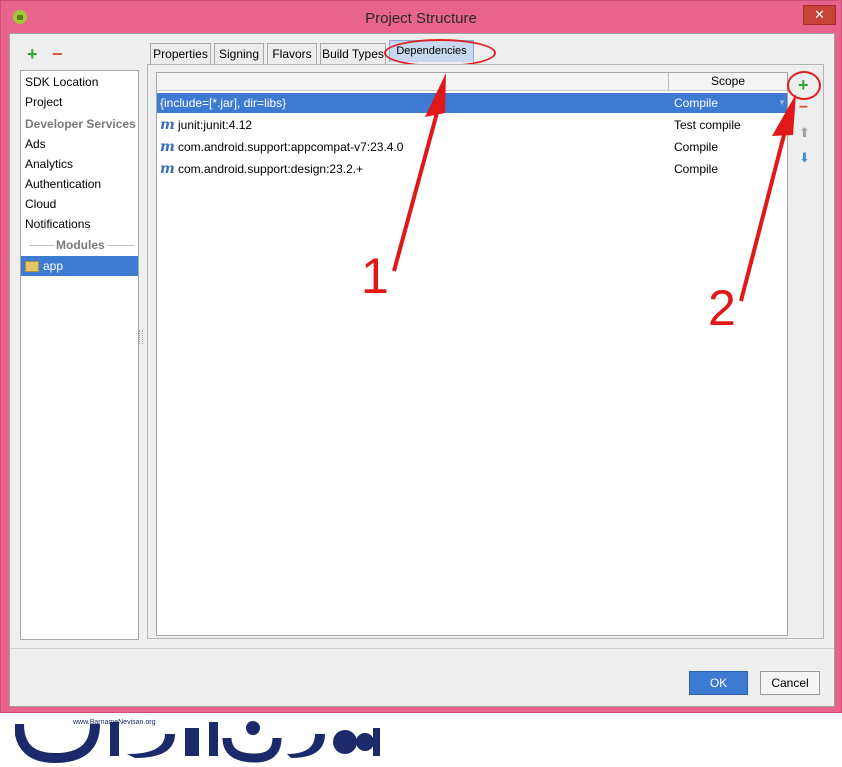 The width and height of the screenshot is (842, 767). Describe the element at coordinates (239, 54) in the screenshot. I see `tab-signing: Signing` at that location.